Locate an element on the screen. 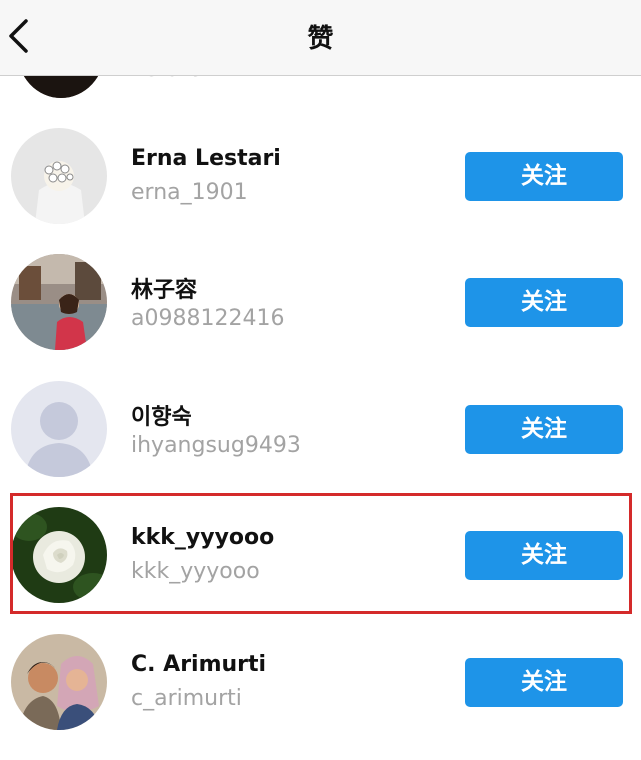 The height and width of the screenshot is (760, 641). page-title: 赞 is located at coordinates (320, 39).